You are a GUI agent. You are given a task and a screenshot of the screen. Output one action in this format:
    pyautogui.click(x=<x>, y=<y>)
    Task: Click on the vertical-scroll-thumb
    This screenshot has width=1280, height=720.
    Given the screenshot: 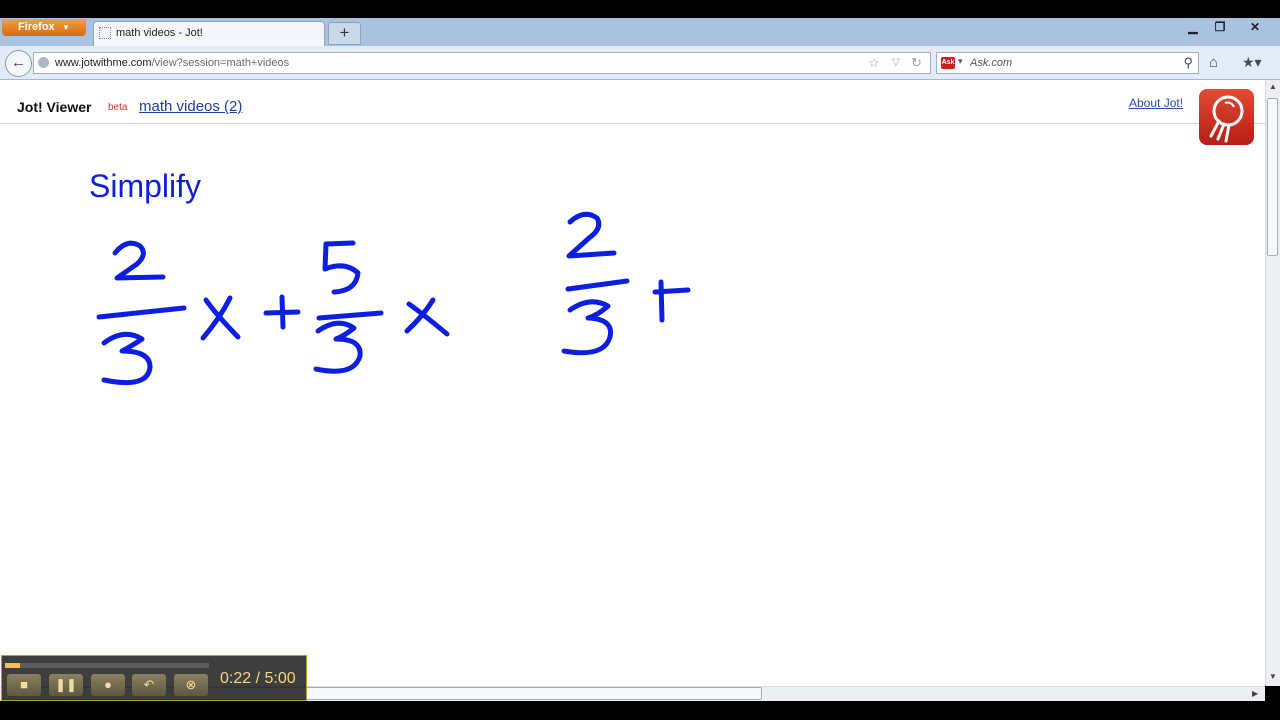 What is the action you would take?
    pyautogui.click(x=1272, y=177)
    